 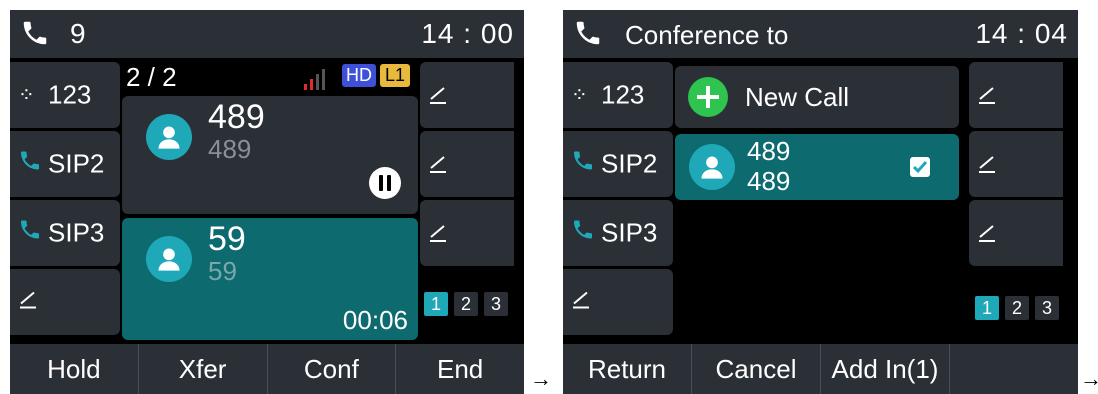 What do you see at coordinates (820, 34) in the screenshot?
I see `status-bar: Conference to 14 : 04` at bounding box center [820, 34].